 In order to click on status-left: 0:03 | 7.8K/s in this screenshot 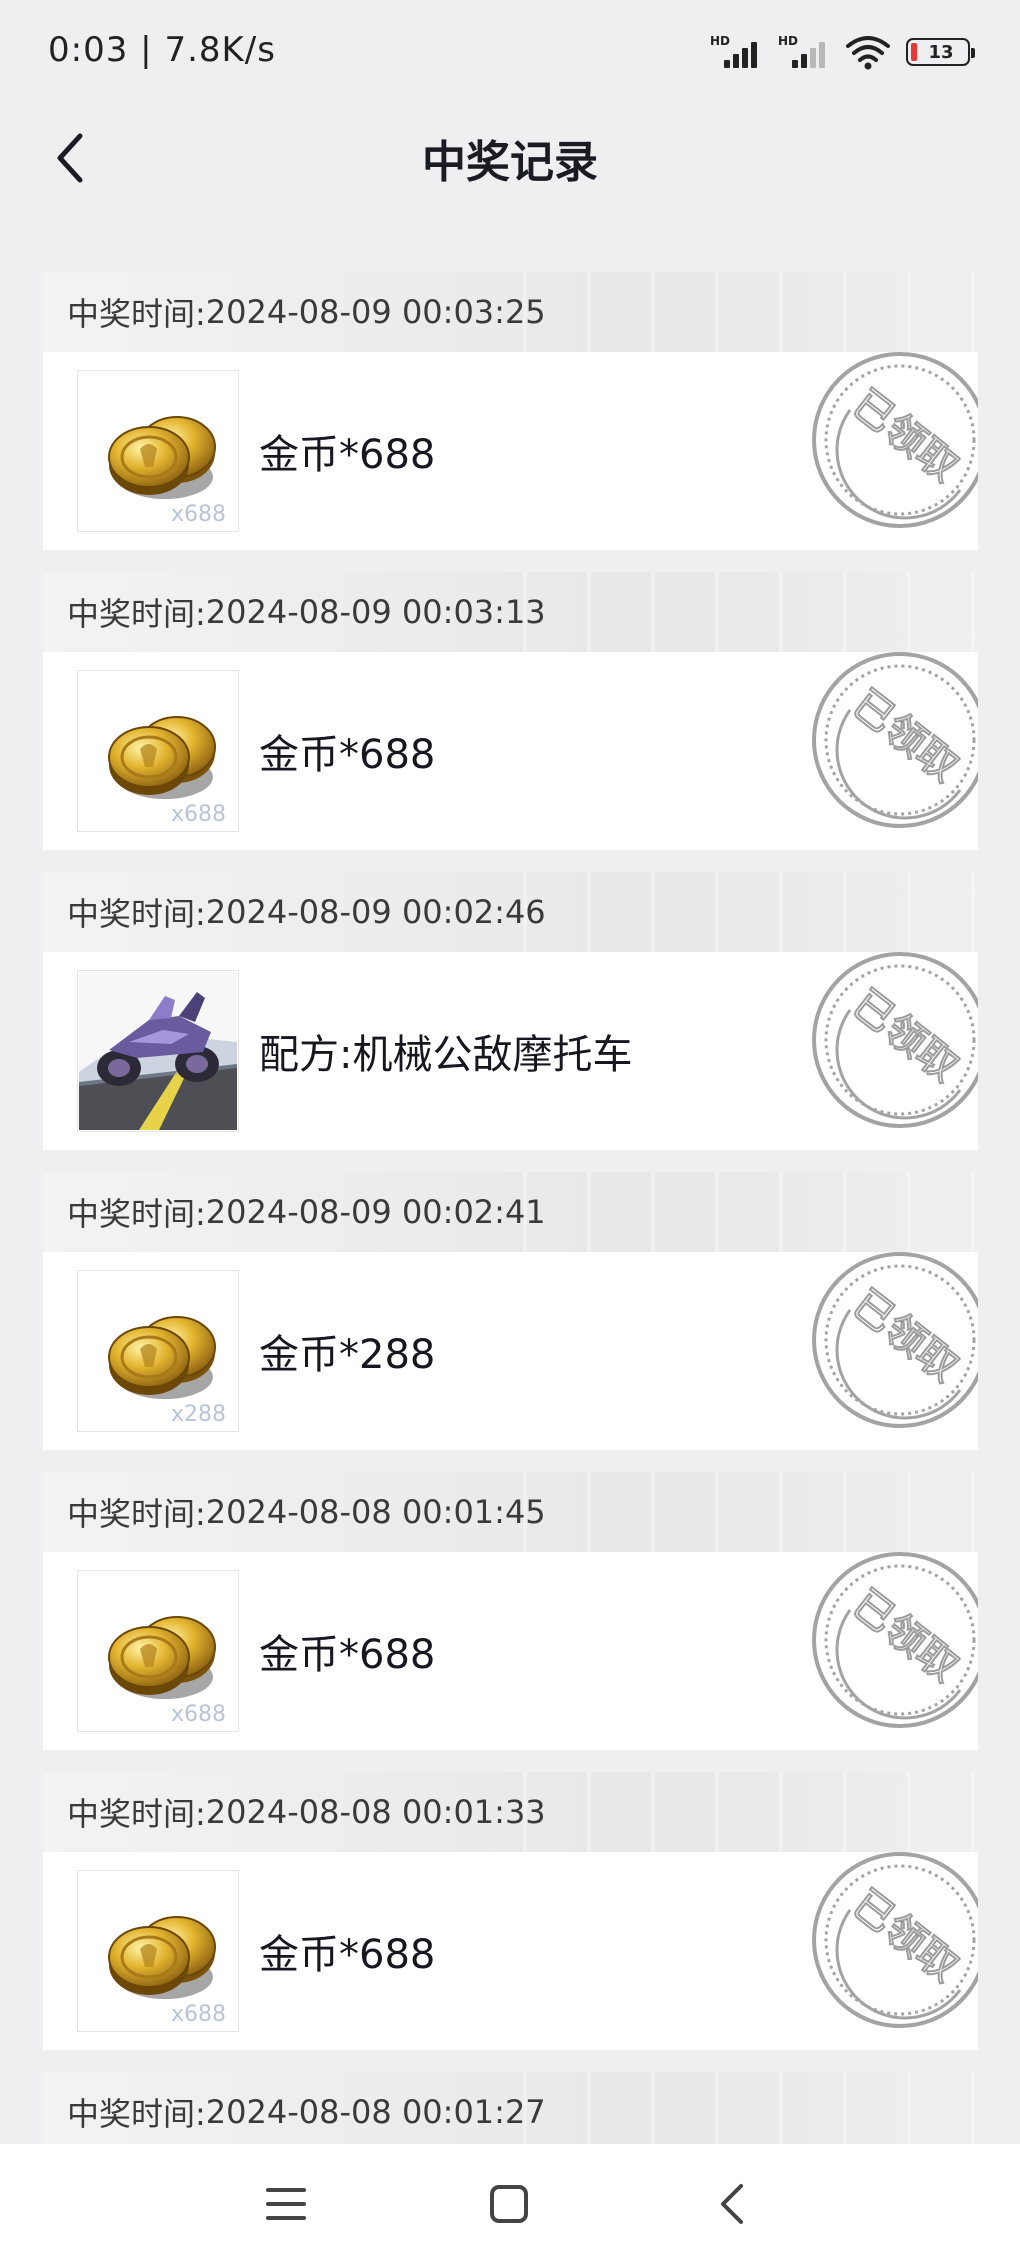, I will do `click(162, 50)`.